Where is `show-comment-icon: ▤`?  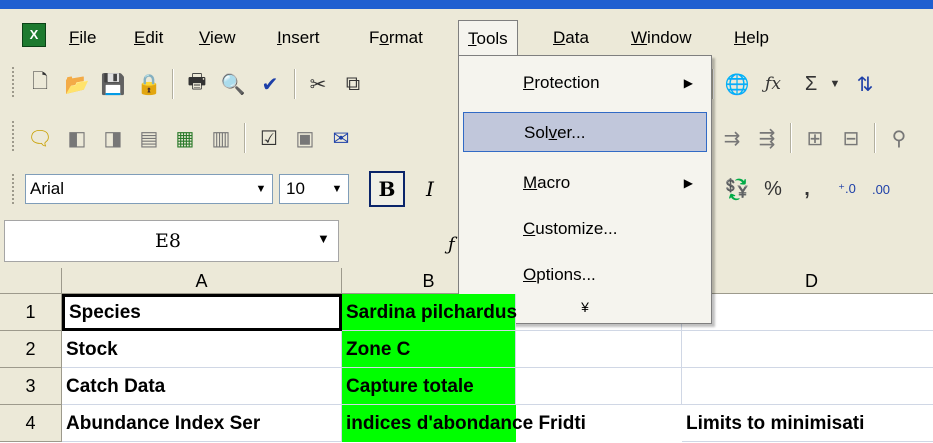 show-comment-icon: ▤ is located at coordinates (149, 138).